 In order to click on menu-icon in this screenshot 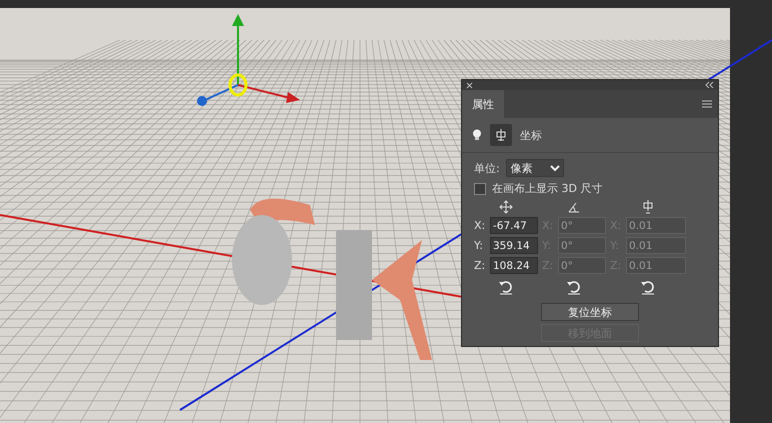, I will do `click(707, 104)`.